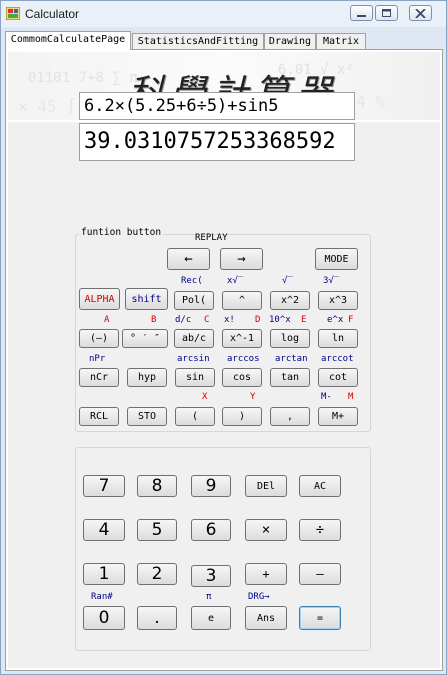 The image size is (447, 675). What do you see at coordinates (243, 359) in the screenshot?
I see `arccos-label: arccos` at bounding box center [243, 359].